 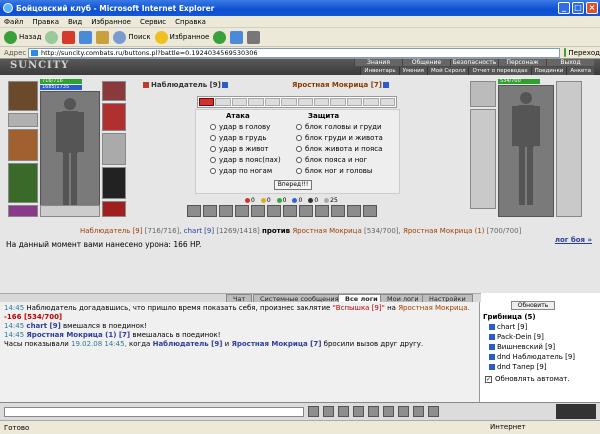 What do you see at coordinates (388, 411) in the screenshot?
I see `sound-icon` at bounding box center [388, 411].